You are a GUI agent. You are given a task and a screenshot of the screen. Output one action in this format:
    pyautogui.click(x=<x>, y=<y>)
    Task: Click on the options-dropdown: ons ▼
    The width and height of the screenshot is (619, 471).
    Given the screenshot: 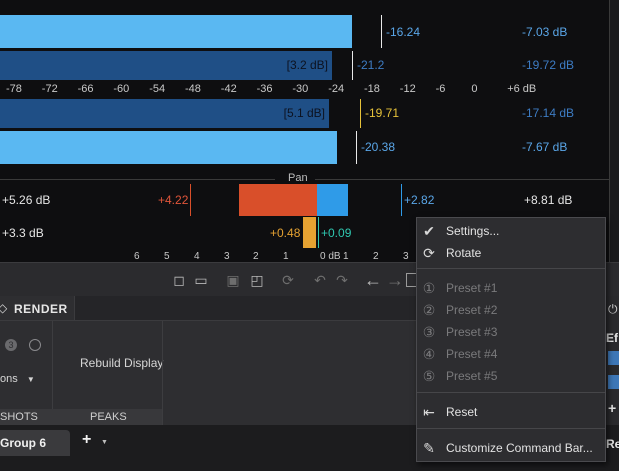 What is the action you would take?
    pyautogui.click(x=17, y=379)
    